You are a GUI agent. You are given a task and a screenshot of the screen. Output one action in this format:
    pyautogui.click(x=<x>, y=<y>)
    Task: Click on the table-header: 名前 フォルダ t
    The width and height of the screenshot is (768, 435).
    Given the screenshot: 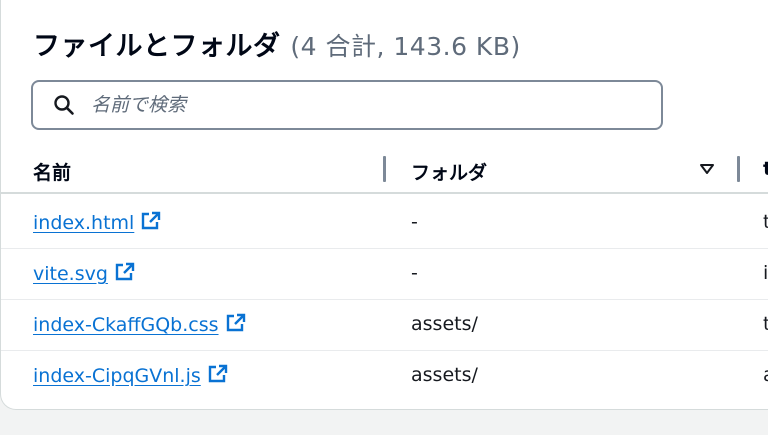 What is the action you would take?
    pyautogui.click(x=384, y=170)
    